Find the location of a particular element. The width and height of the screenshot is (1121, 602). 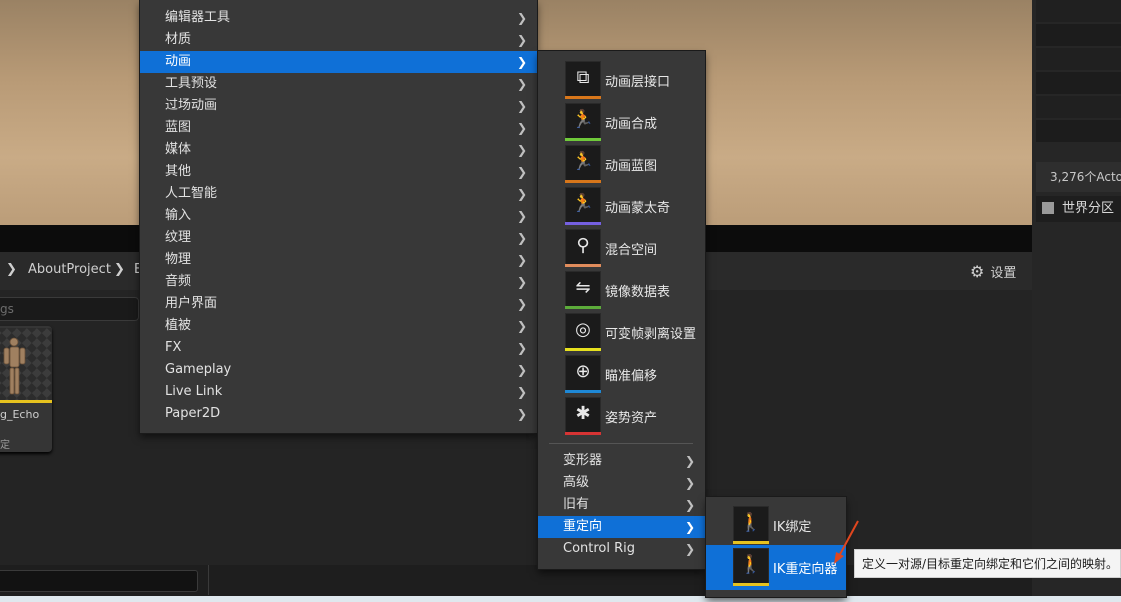

menu-item-pose-asset: ✱ 姿势资产 is located at coordinates (635, 416).